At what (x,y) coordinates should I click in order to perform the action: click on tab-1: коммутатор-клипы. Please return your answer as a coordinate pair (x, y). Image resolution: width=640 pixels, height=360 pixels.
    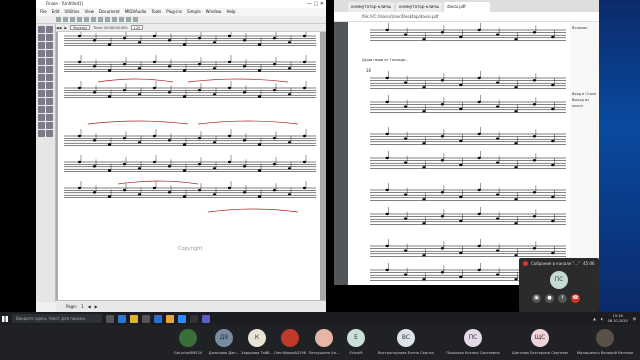
    Looking at the image, I should click on (371, 7).